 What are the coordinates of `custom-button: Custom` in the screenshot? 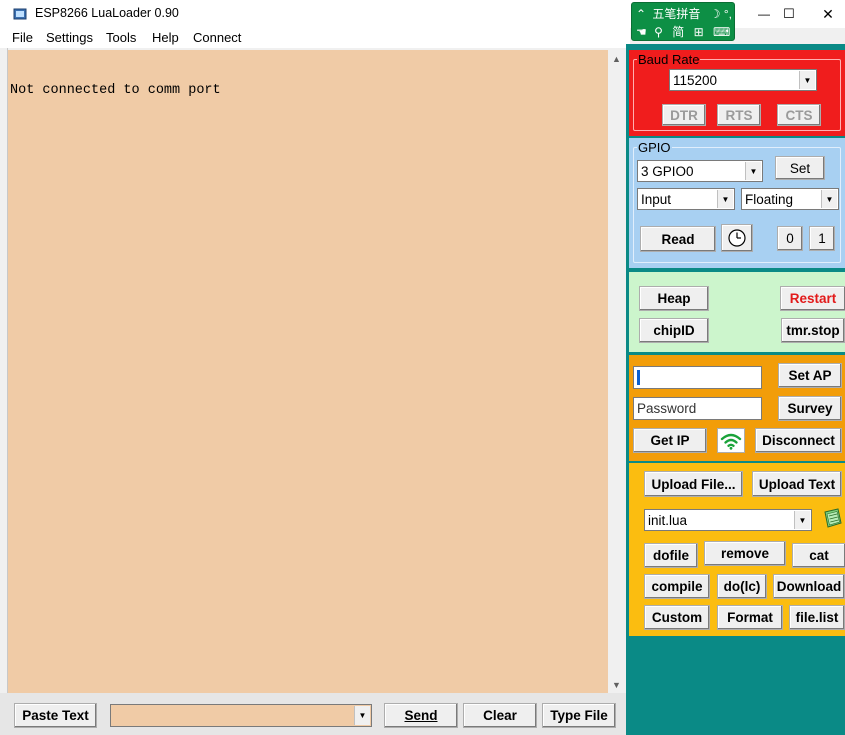 It's located at (677, 617).